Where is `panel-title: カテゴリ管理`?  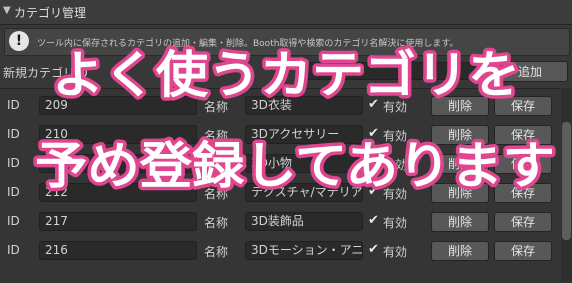 panel-title: カテゴリ管理 is located at coordinates (50, 13).